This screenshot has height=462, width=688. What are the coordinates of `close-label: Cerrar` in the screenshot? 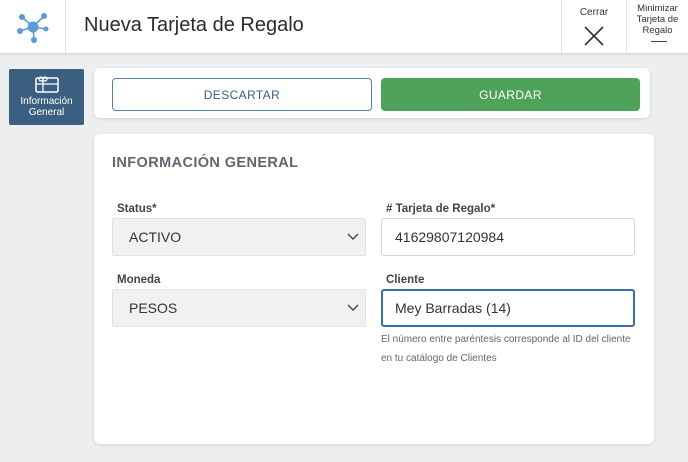 It's located at (594, 12).